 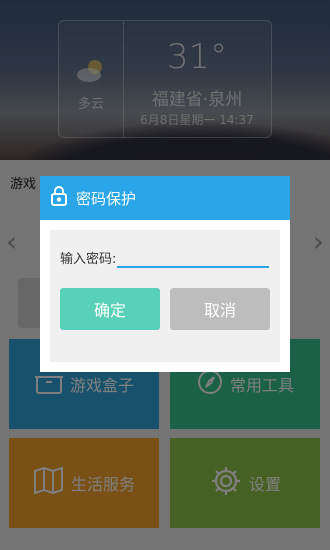 I want to click on password-label: 输入密码:, so click(x=88, y=259).